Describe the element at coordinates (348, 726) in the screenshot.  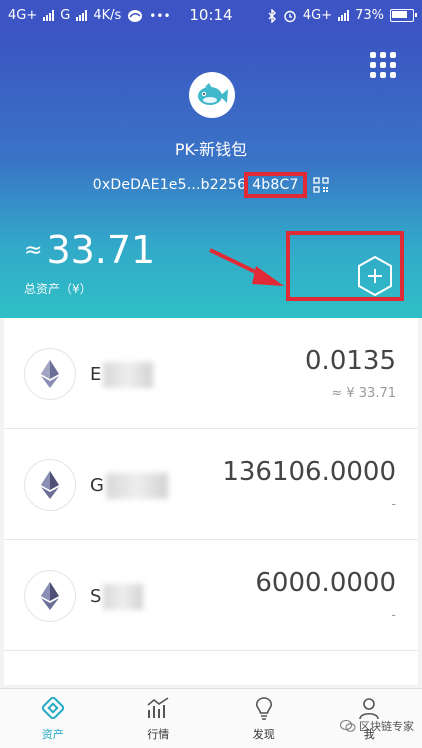
I see `wechat-icon` at that location.